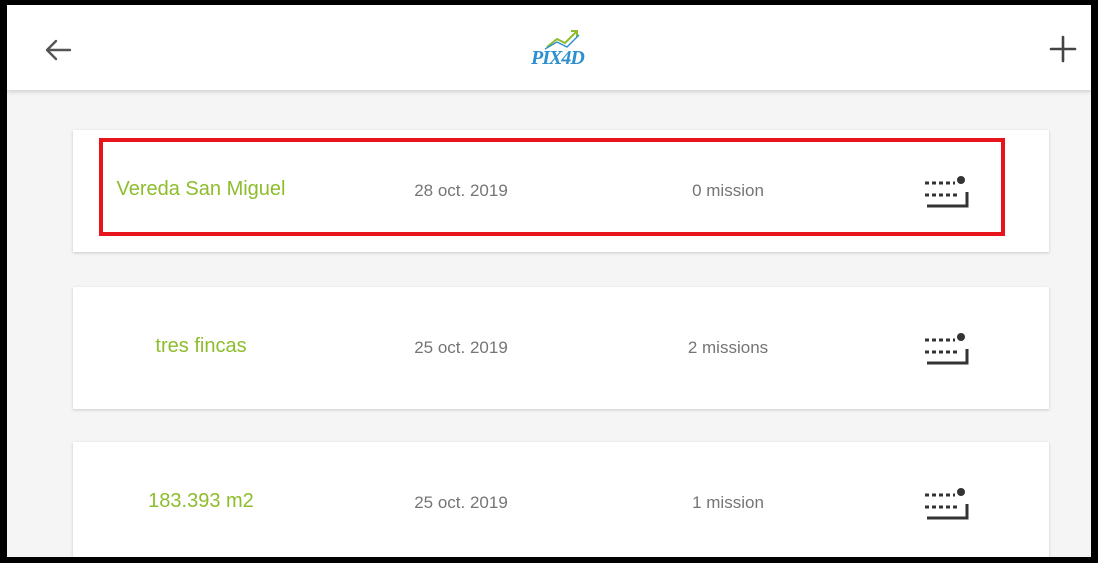  I want to click on plus-icon, so click(1063, 49).